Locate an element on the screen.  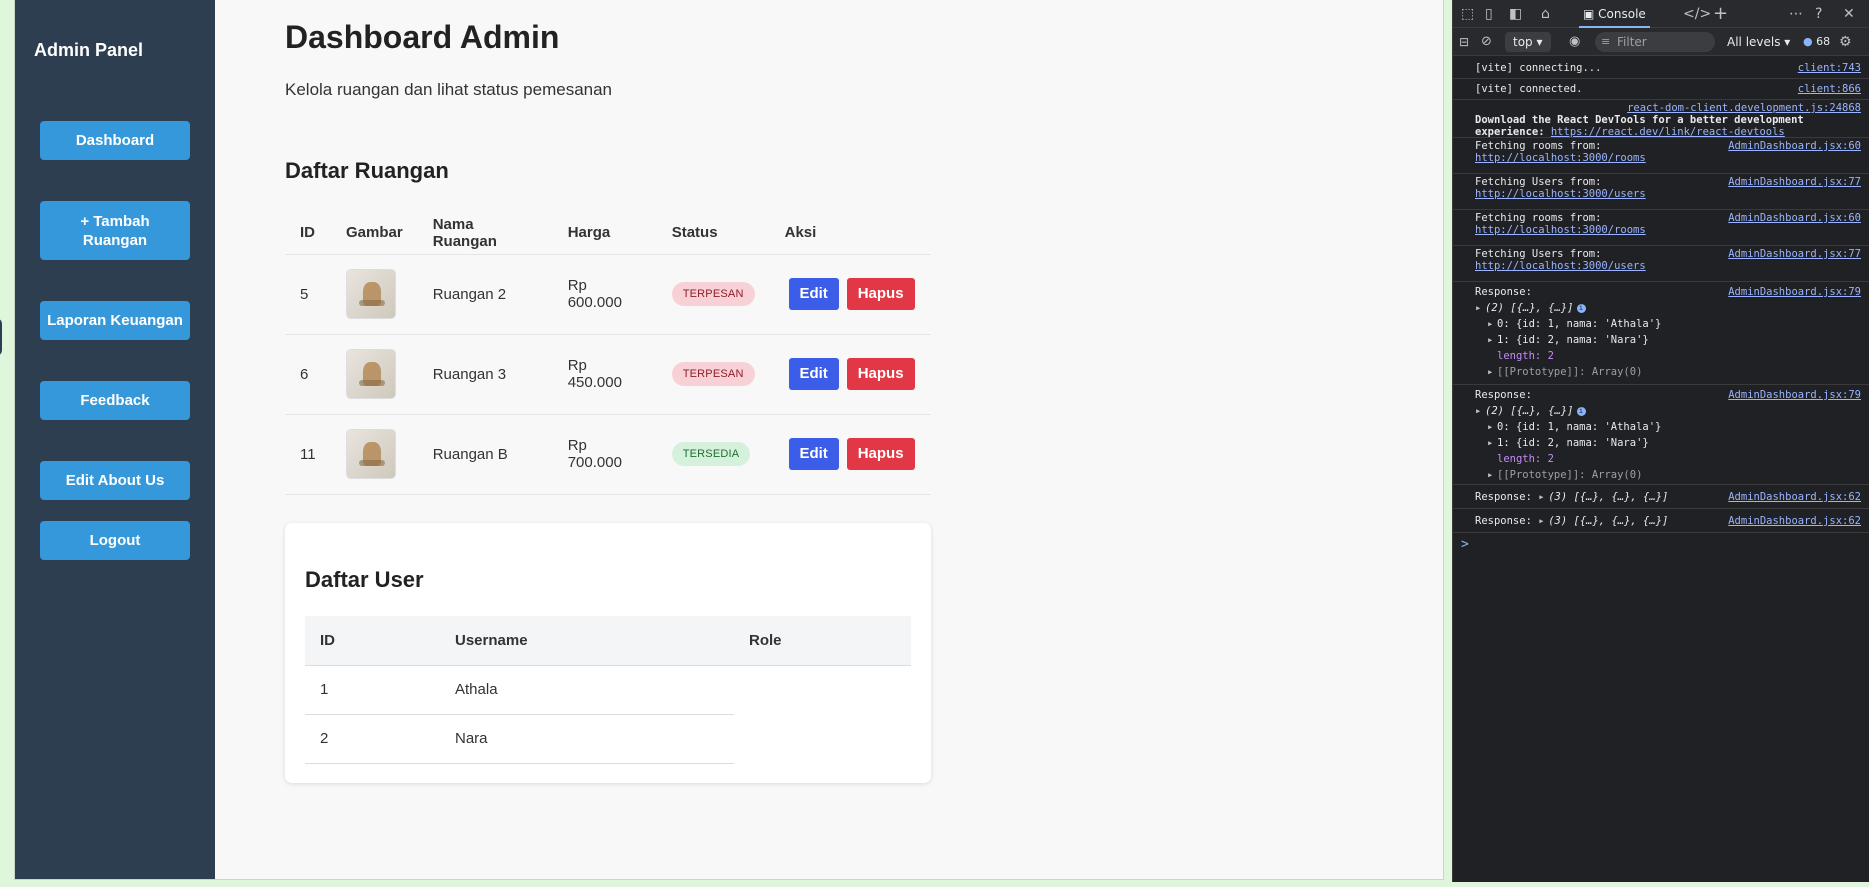
more-options-icon: ⋯ is located at coordinates (1796, 14).